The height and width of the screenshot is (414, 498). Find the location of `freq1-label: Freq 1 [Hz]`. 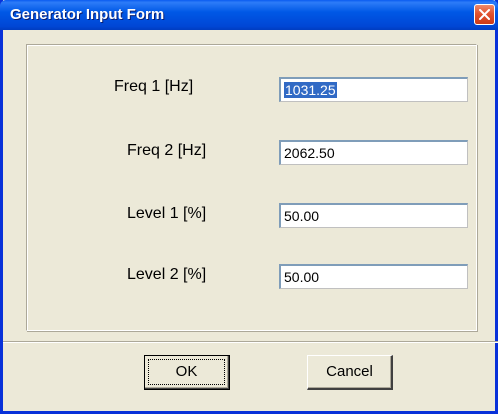

freq1-label: Freq 1 [Hz] is located at coordinates (154, 86).